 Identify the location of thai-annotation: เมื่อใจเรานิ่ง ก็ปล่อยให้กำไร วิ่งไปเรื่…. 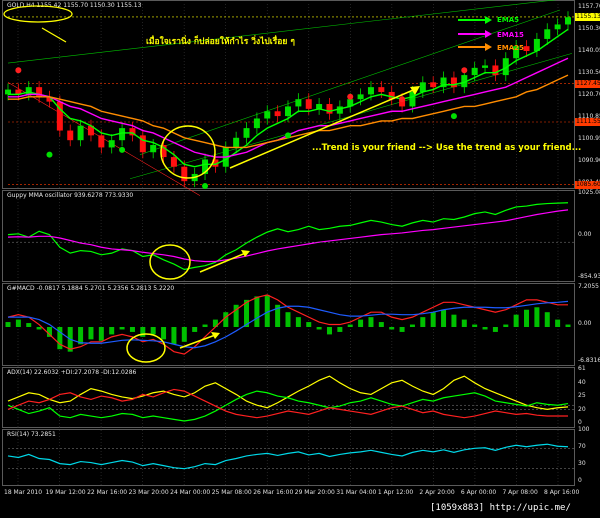
(220, 42).